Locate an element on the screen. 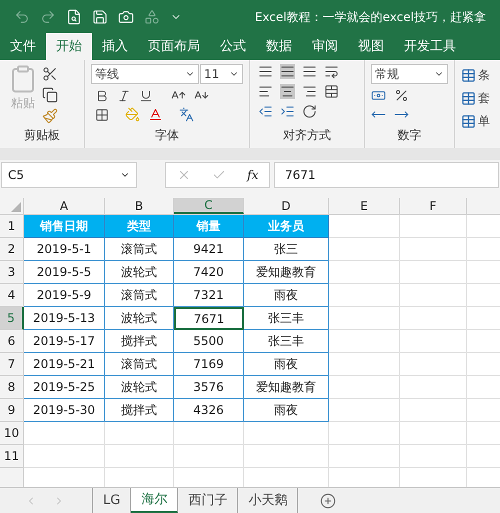 The width and height of the screenshot is (500, 513). align-left-icon is located at coordinates (265, 91).